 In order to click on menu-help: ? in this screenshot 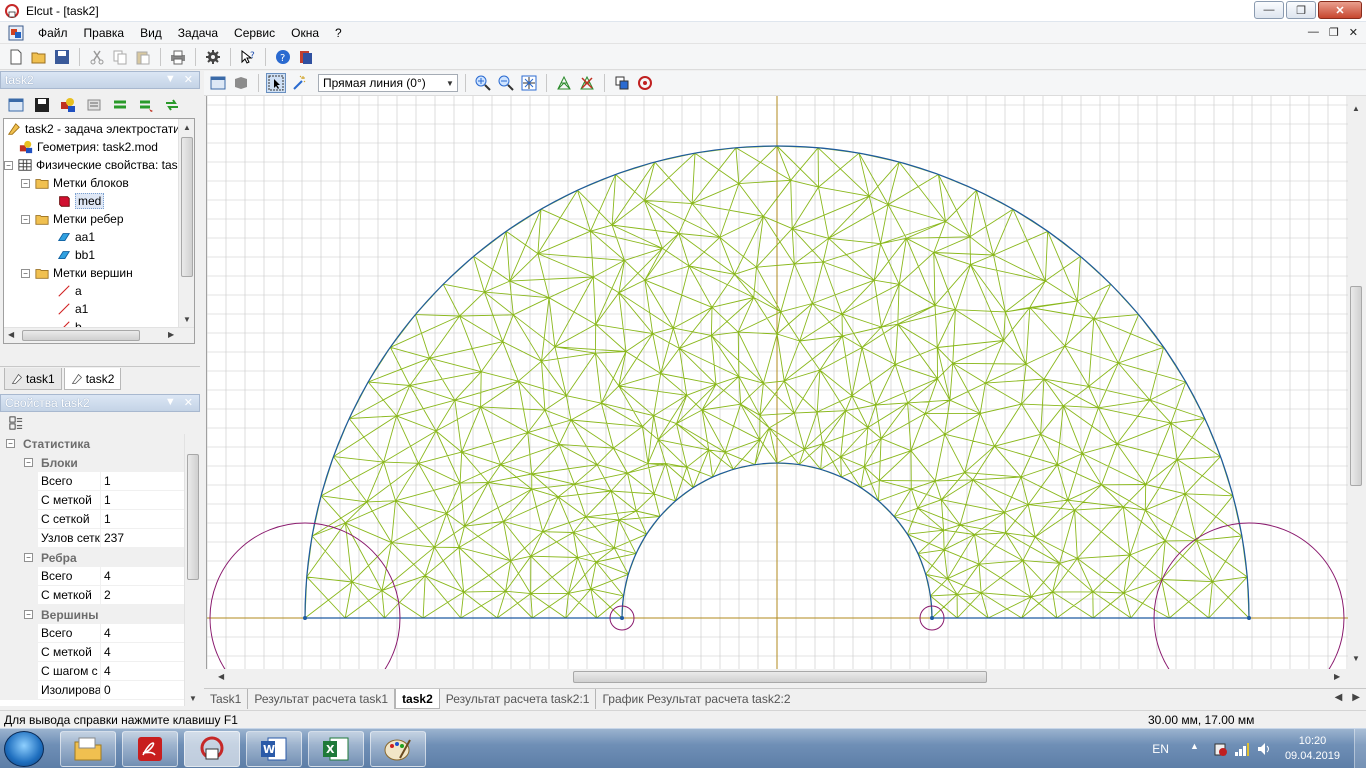, I will do `click(338, 33)`.